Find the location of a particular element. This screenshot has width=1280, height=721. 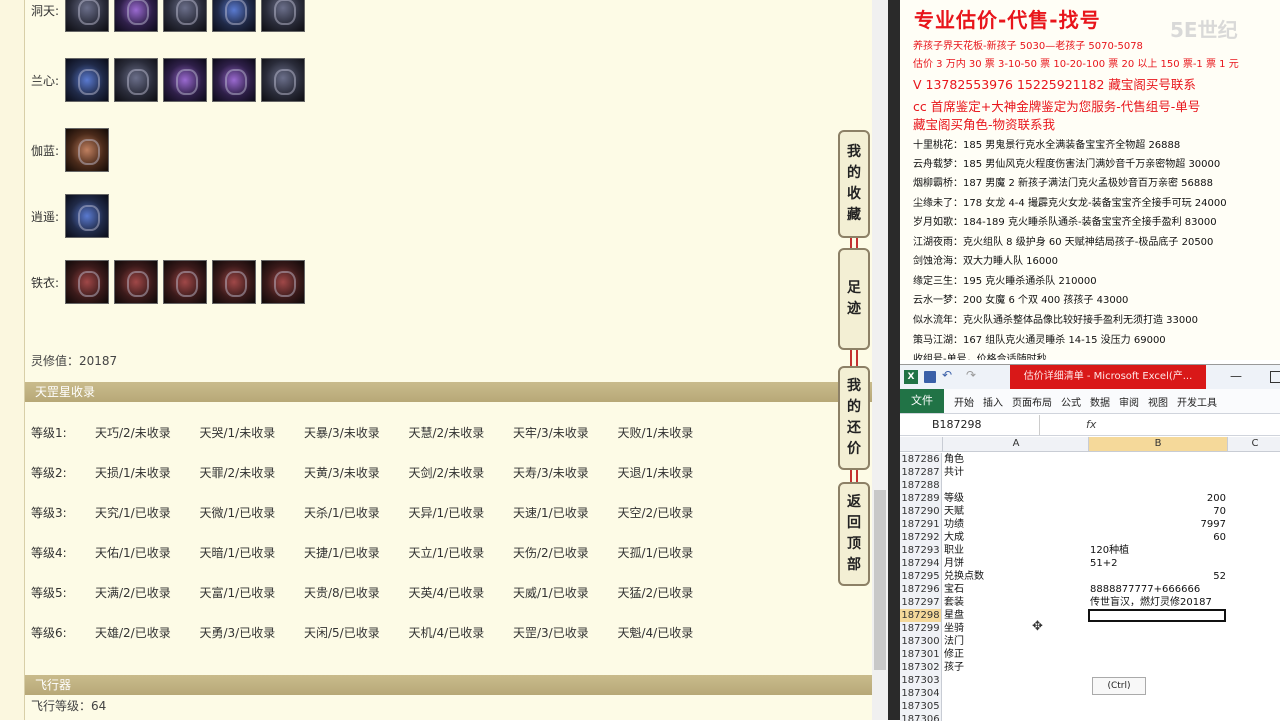

row-number: 187303 is located at coordinates (921, 680).